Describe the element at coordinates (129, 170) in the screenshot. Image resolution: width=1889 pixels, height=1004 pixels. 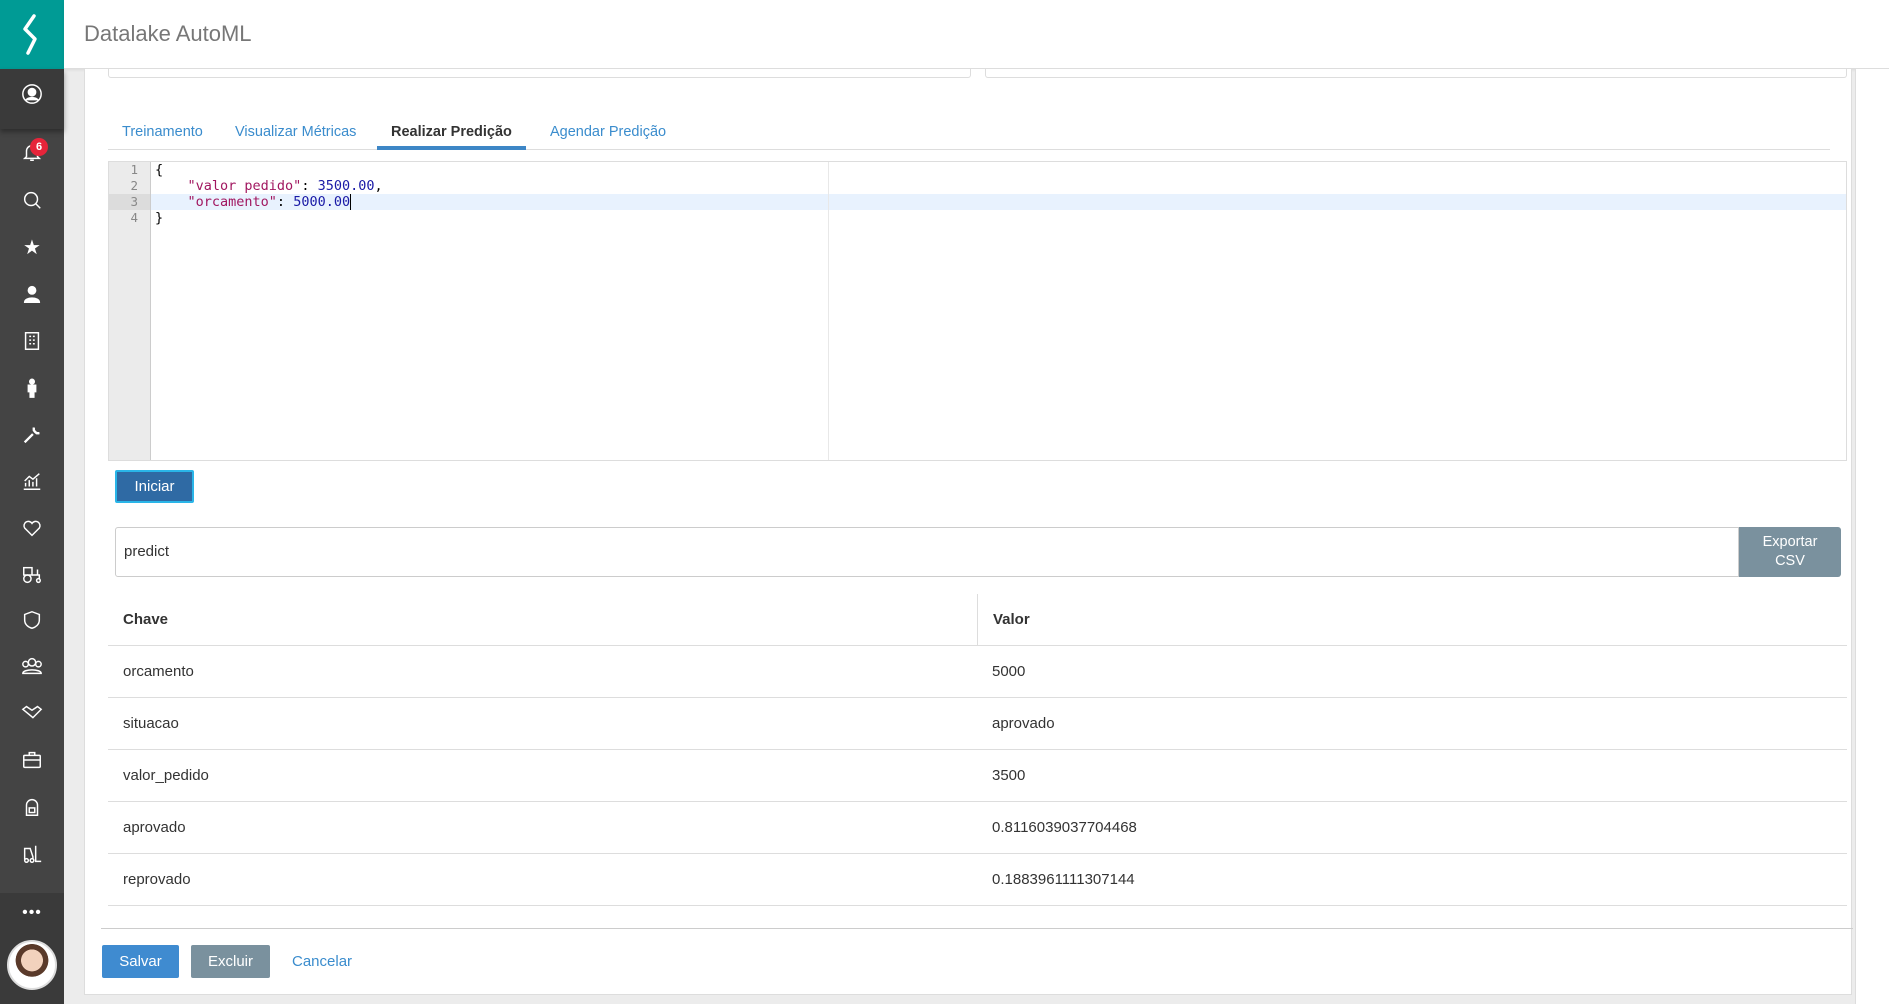
I see `line-number: 1` at that location.